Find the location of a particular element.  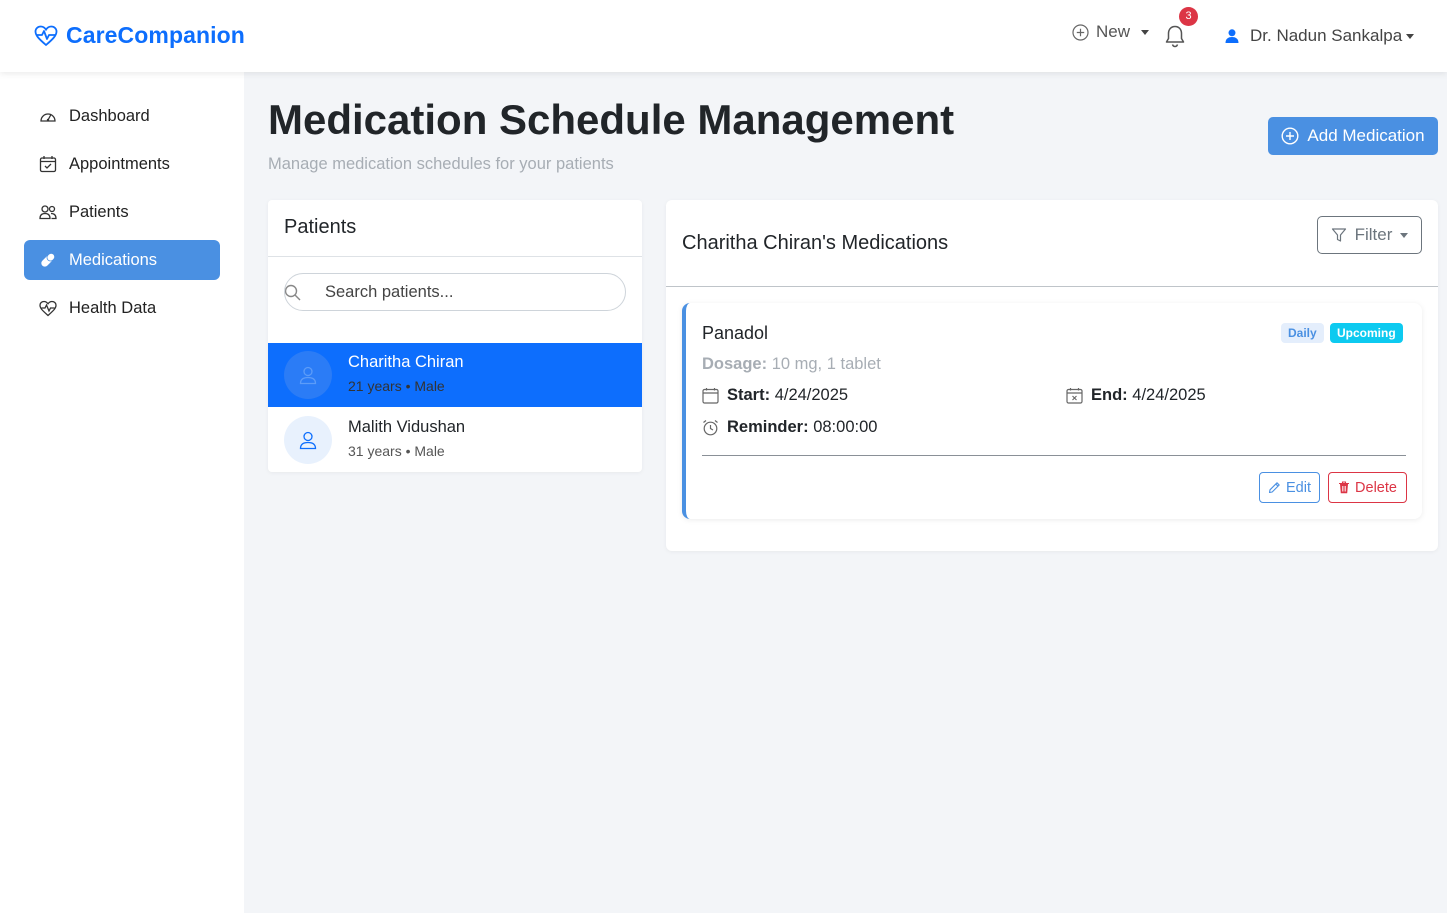

new-label: New is located at coordinates (1113, 31).